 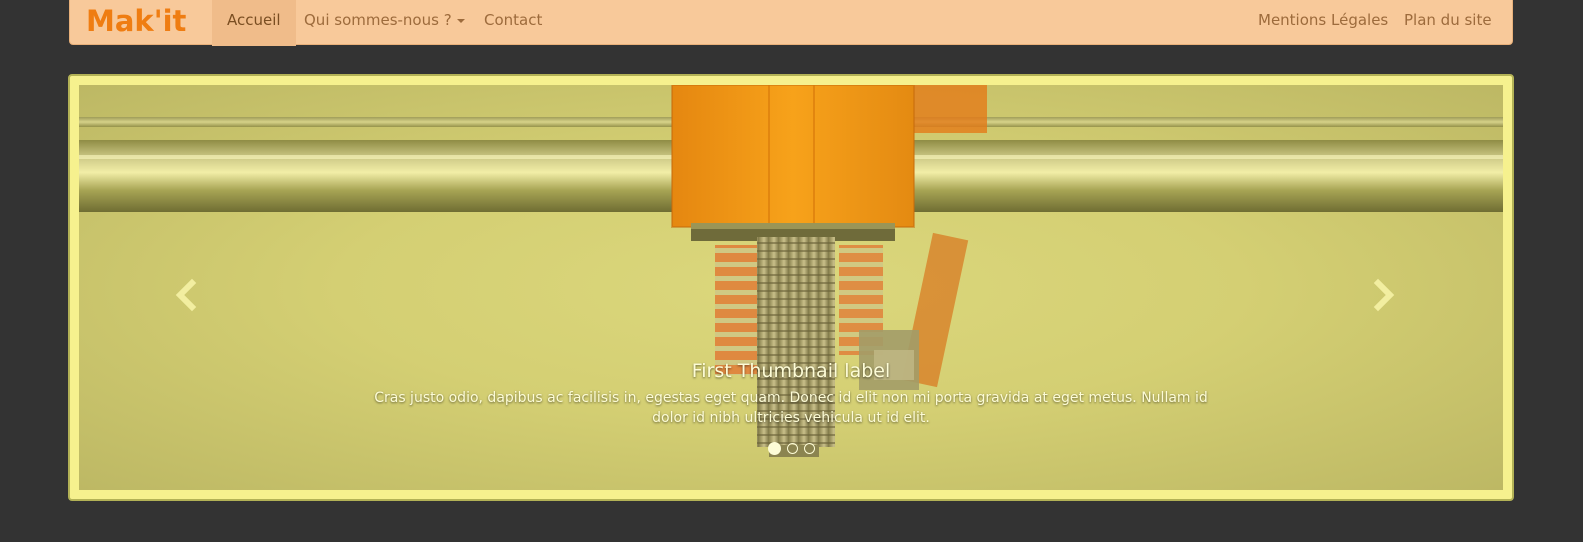 I want to click on nav-item-plan-du-site: Plan du site, so click(x=1448, y=23).